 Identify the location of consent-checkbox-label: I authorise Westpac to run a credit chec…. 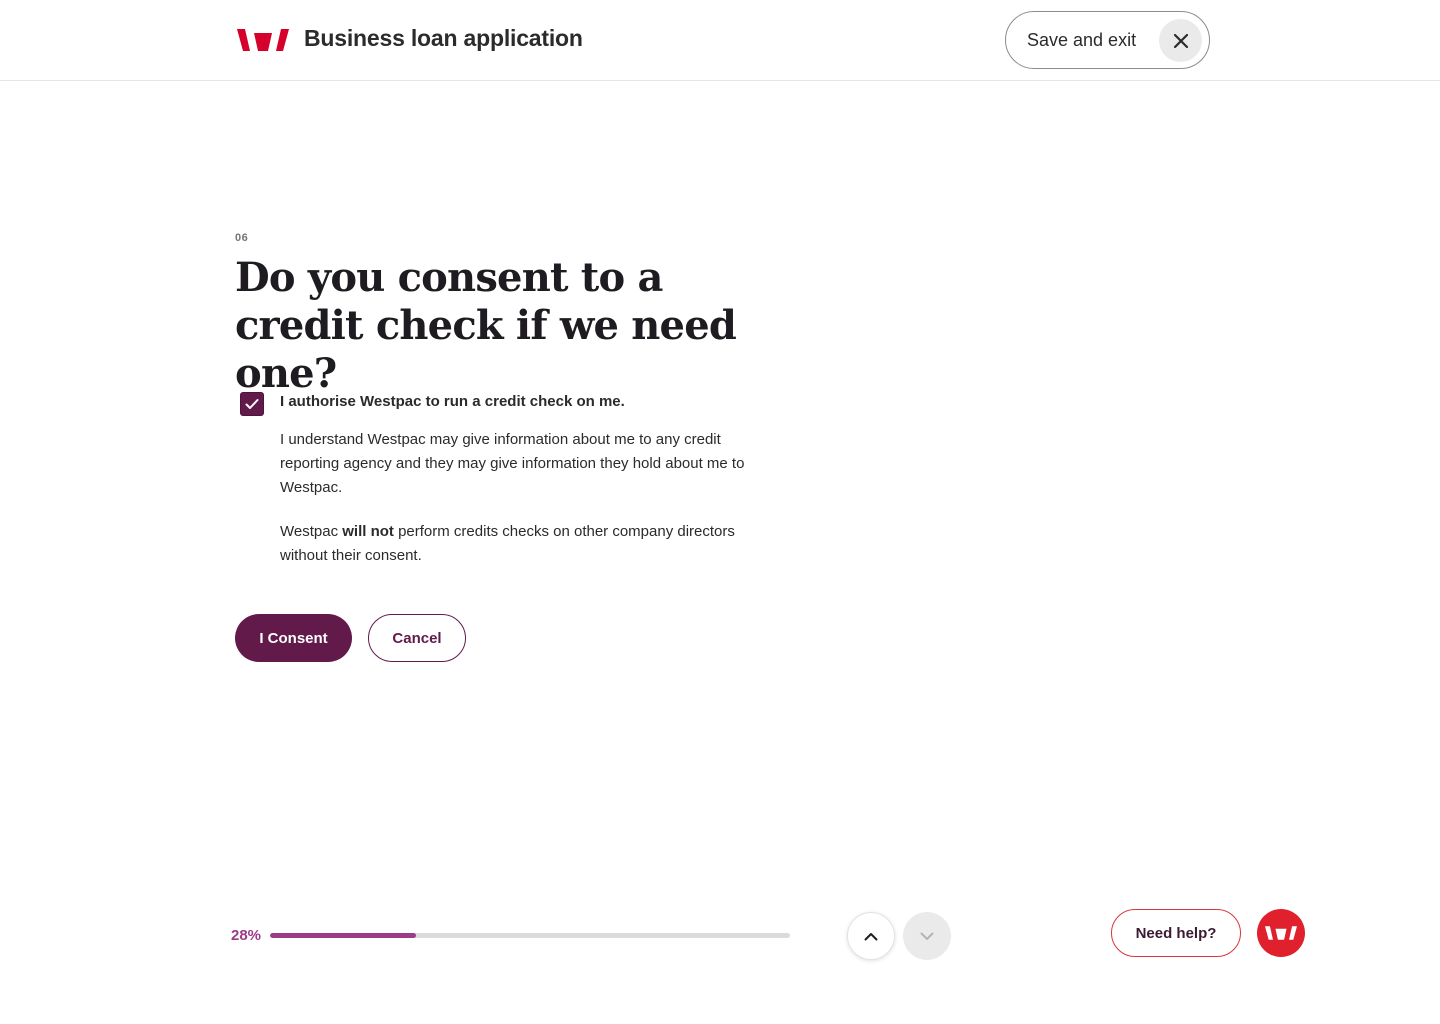
(452, 401).